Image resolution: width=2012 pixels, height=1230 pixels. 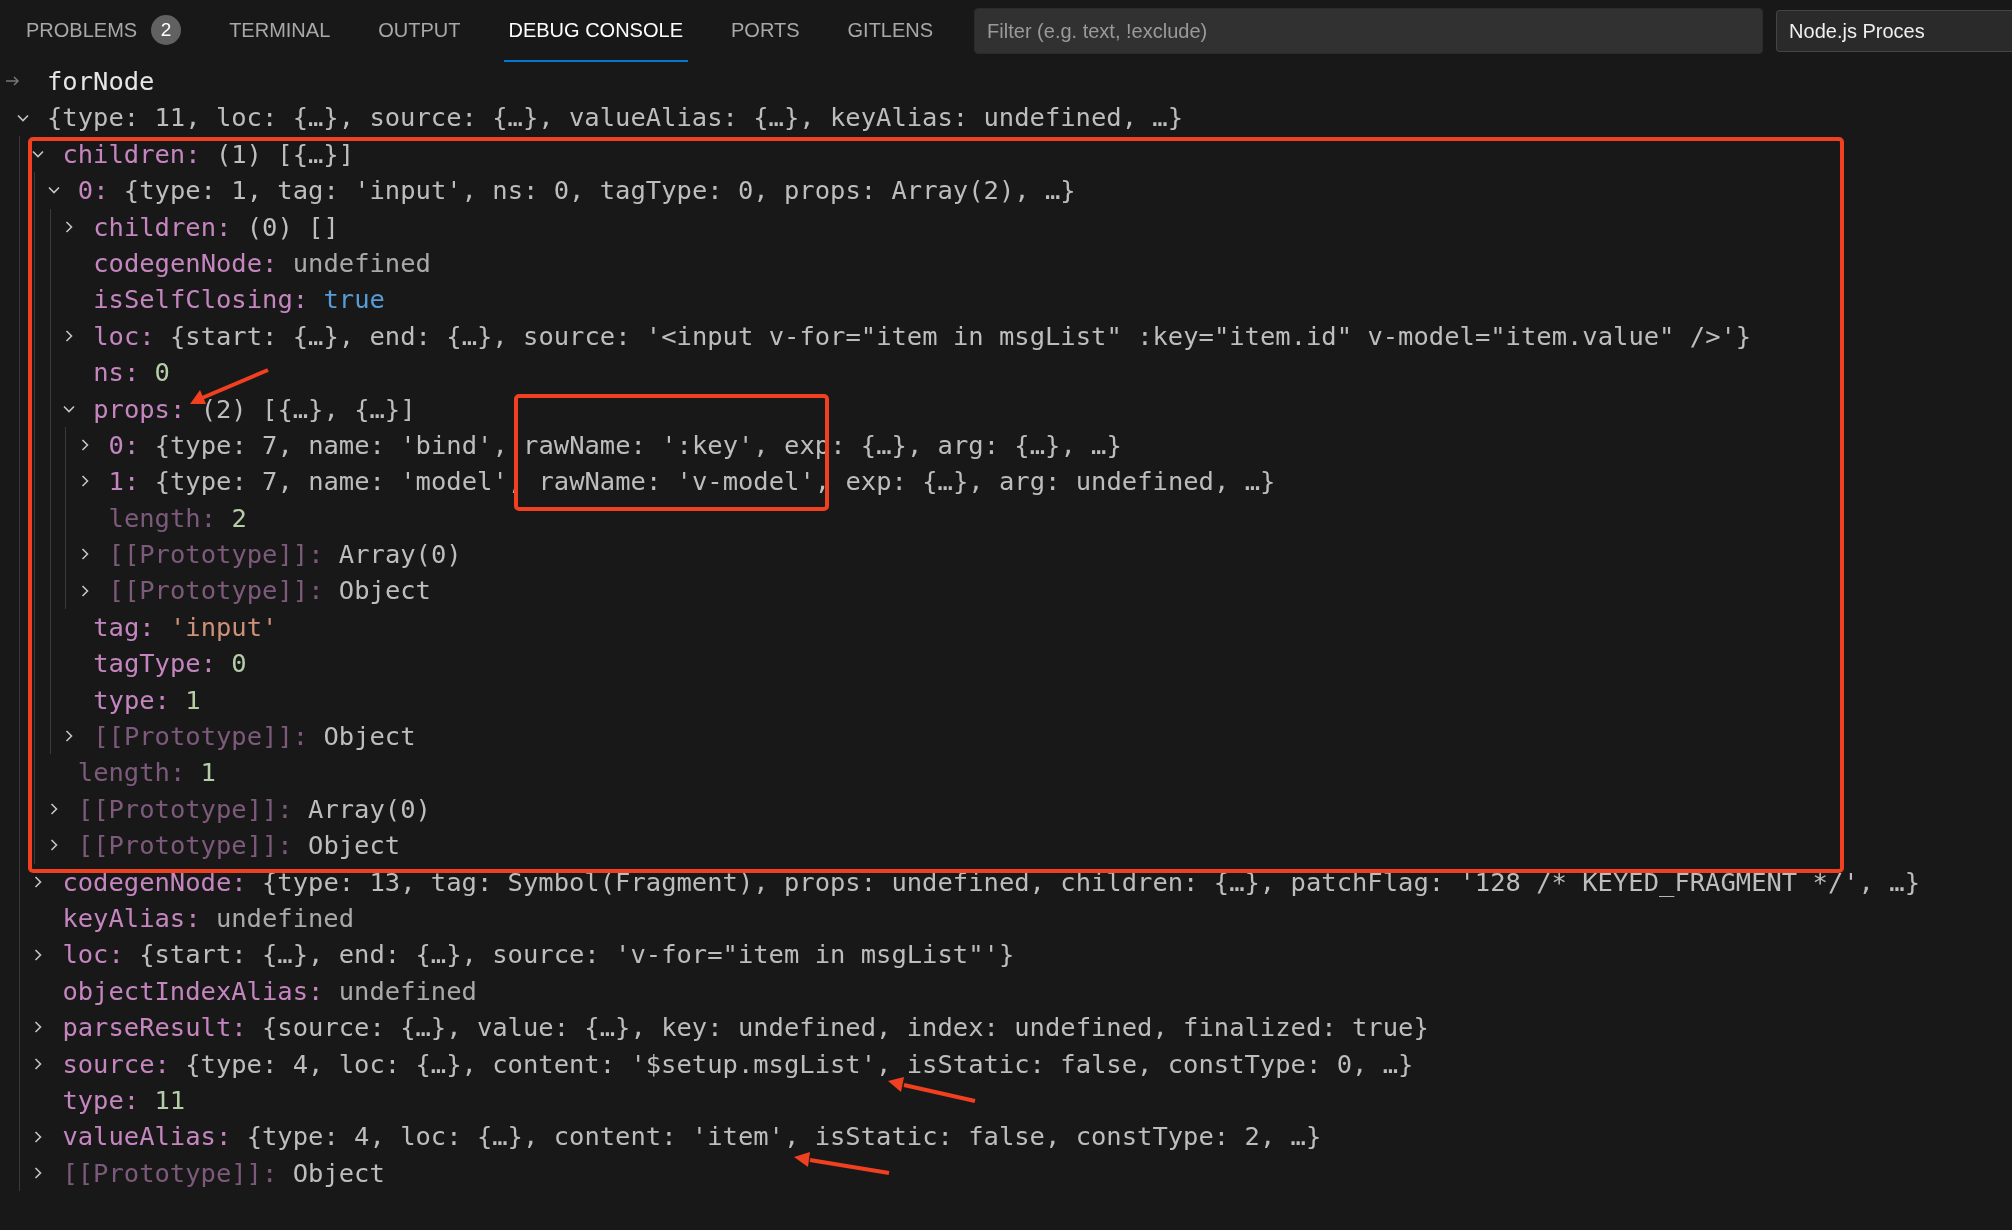 I want to click on property-value: {type: 11, loc: {…}, source: {…}, valueAlias: {…}, keyAlias: undefined, …}, so click(x=615, y=118).